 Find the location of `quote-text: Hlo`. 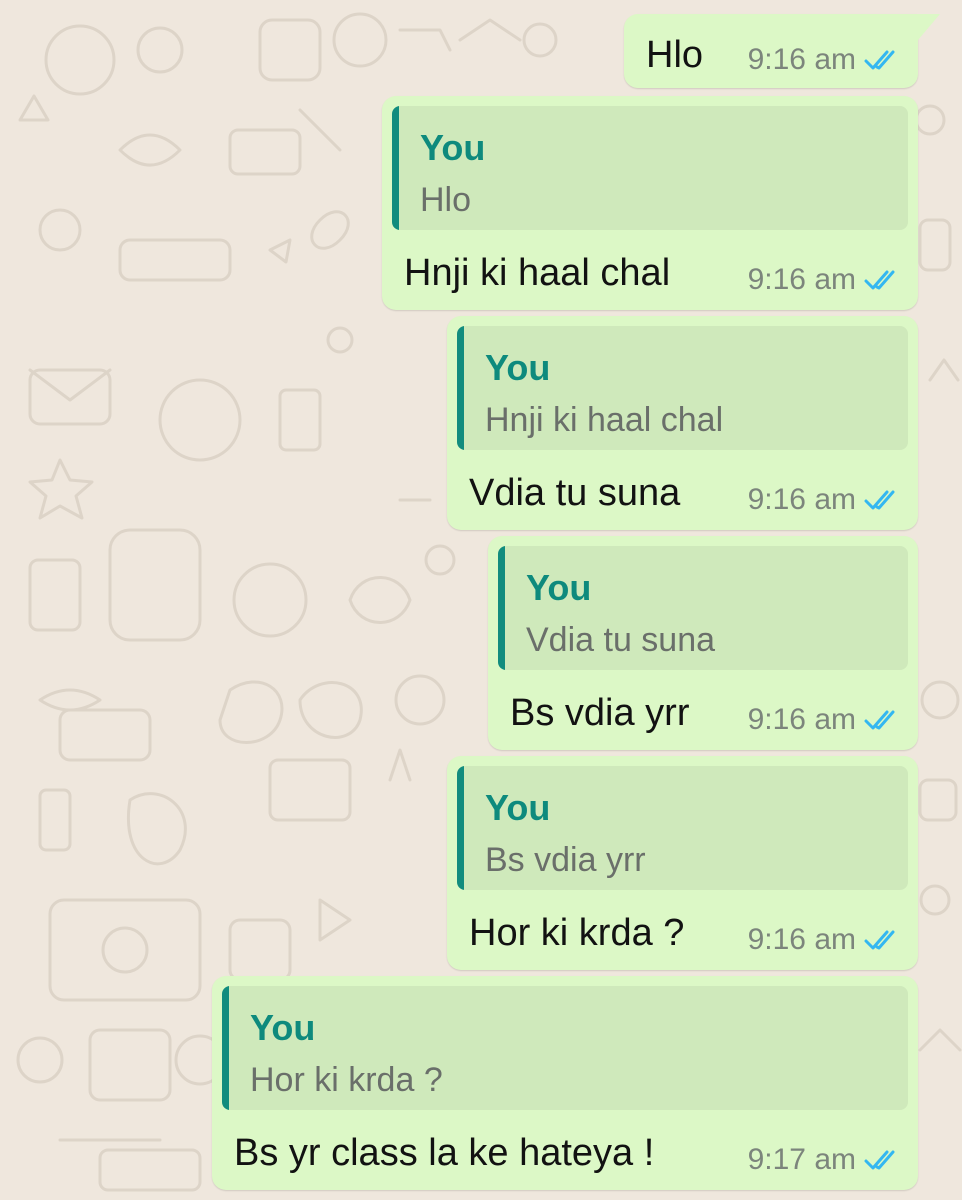

quote-text: Hlo is located at coordinates (446, 200).